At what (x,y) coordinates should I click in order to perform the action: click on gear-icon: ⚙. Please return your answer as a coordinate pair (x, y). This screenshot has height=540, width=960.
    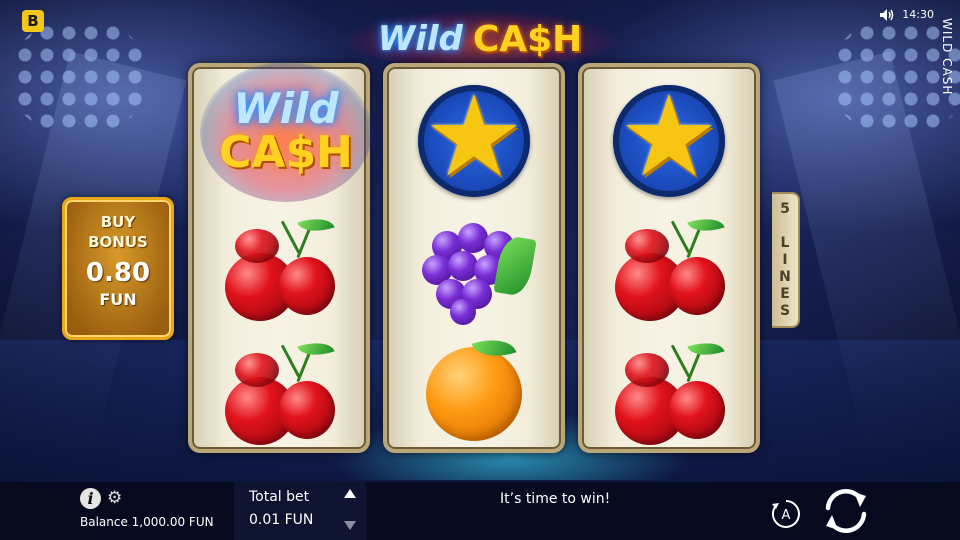
    Looking at the image, I should click on (114, 498).